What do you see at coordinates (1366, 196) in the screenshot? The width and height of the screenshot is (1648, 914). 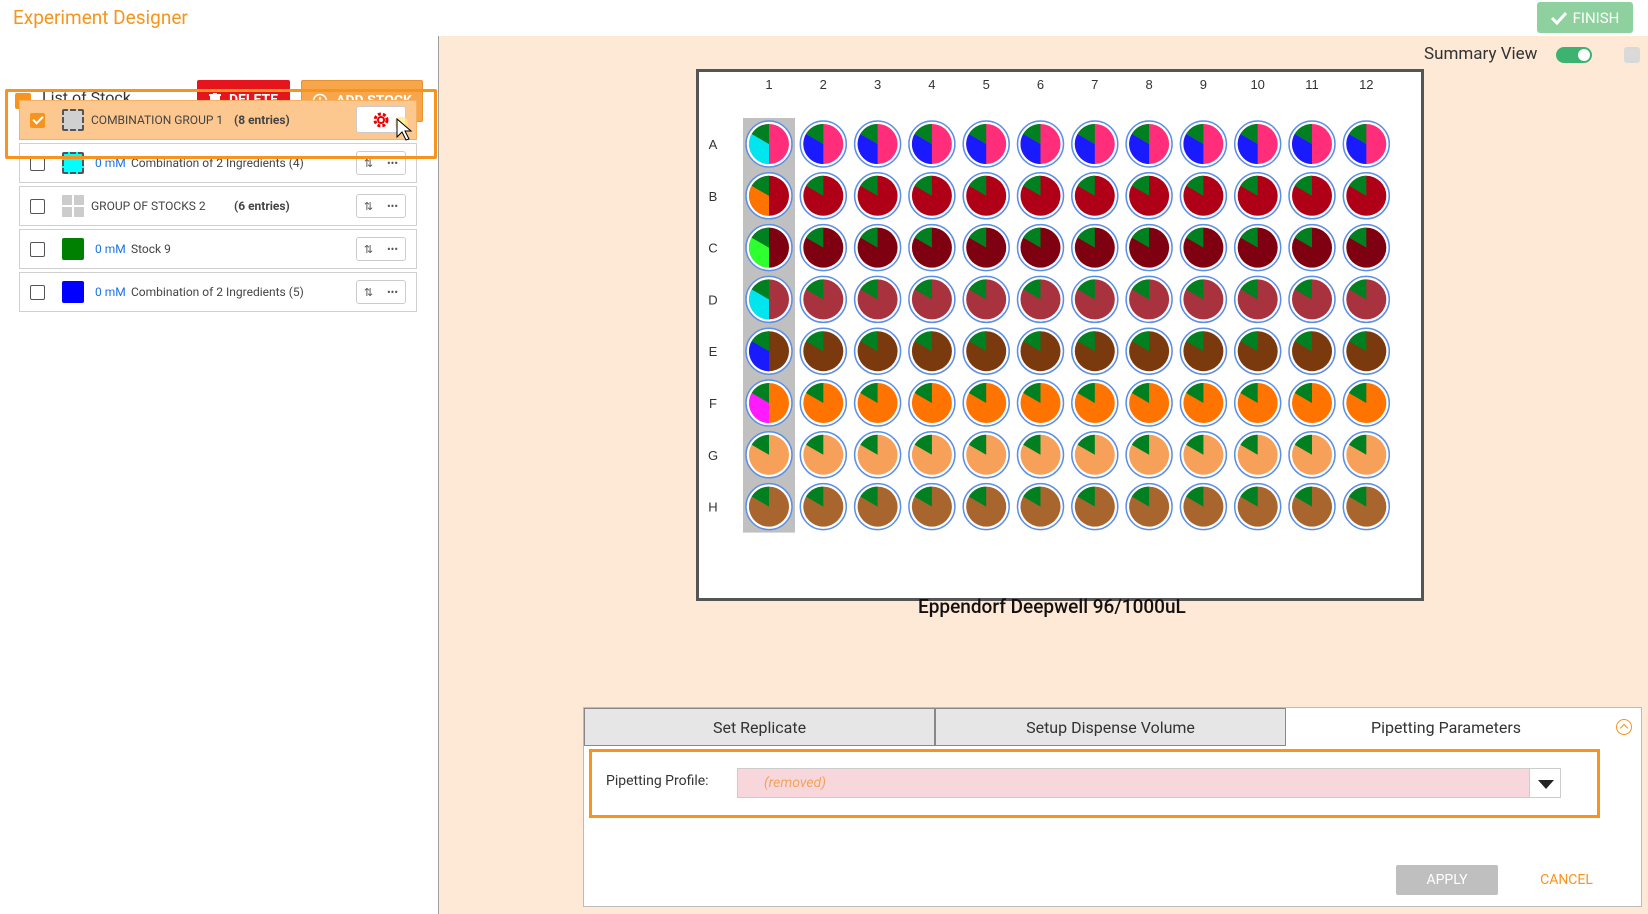 I see `well-B12` at bounding box center [1366, 196].